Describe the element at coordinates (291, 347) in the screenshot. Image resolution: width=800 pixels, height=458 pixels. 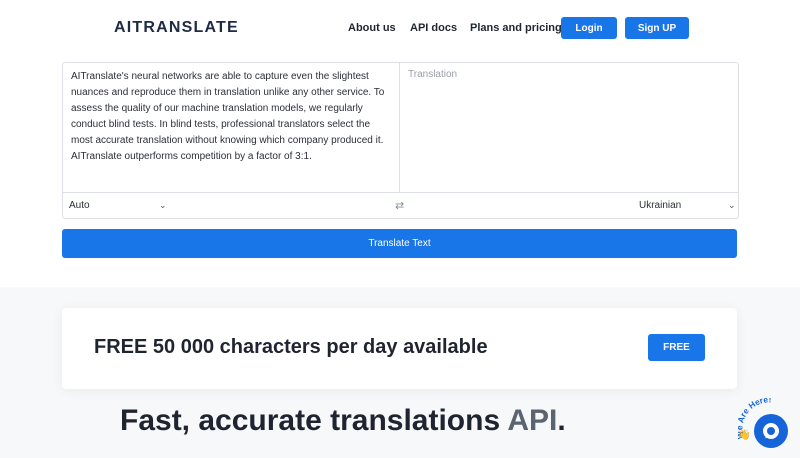
I see `promo-text: FREE 50 000 characters per day available` at that location.